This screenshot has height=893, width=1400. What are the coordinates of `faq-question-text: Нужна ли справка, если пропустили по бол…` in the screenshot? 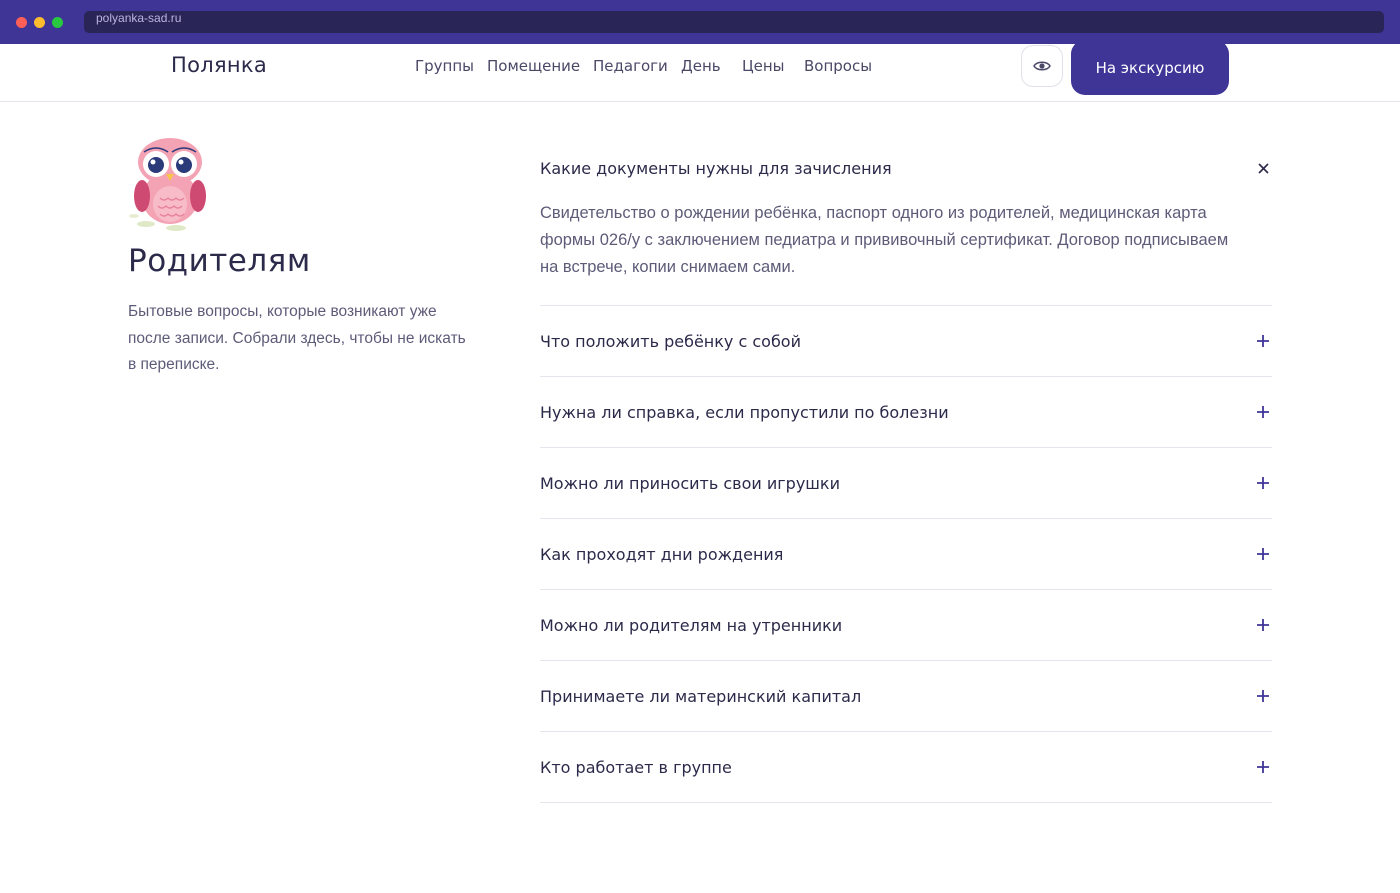 It's located at (744, 412).